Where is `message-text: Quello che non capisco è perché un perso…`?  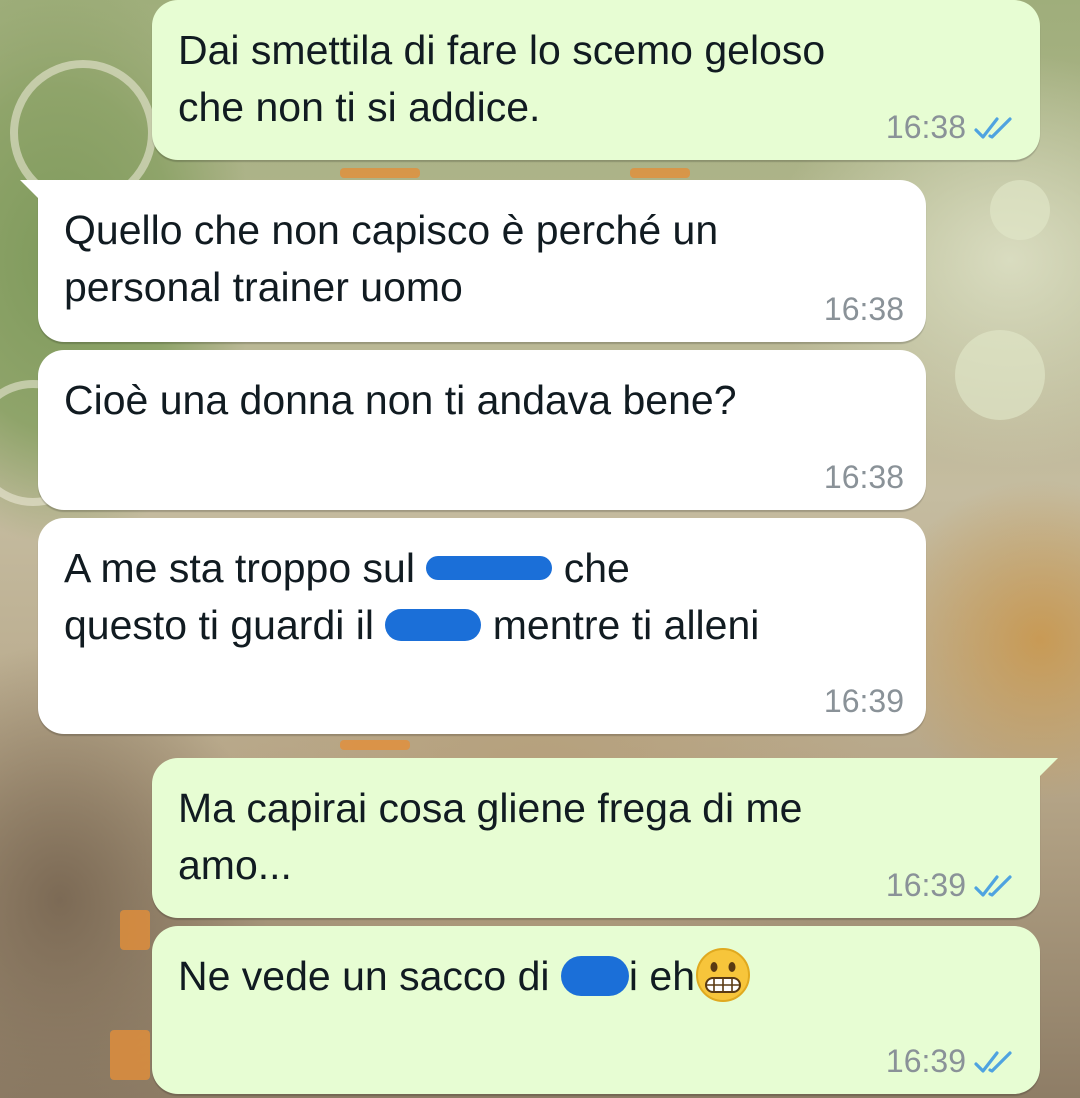
message-text: Quello che non capisco è perché un perso… is located at coordinates (391, 258).